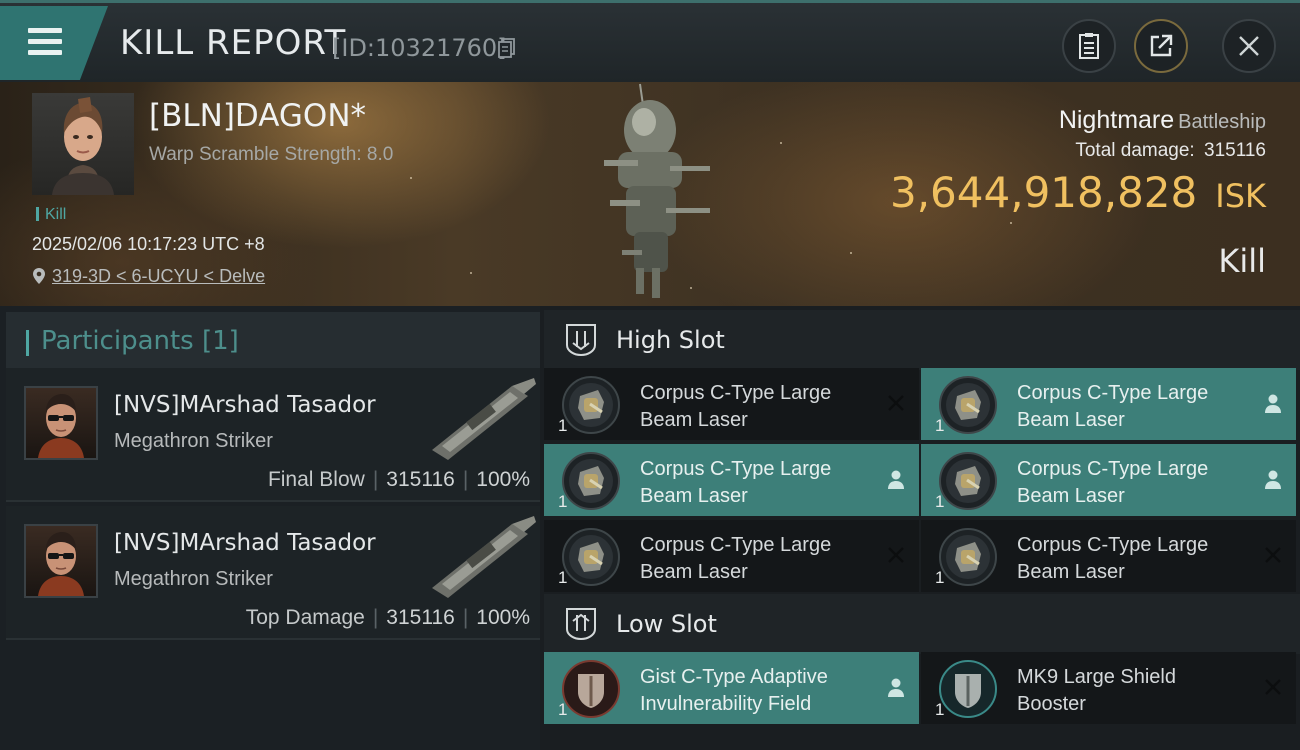  I want to click on kill-location-link: 319-3D < 6-UCYU < Delve, so click(148, 276).